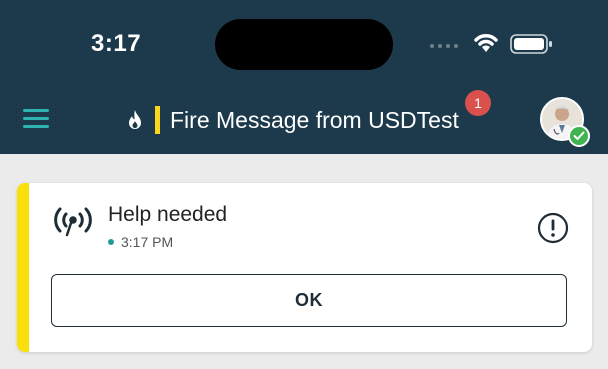 This screenshot has width=608, height=369. Describe the element at coordinates (304, 44) in the screenshot. I see `dynamic-island` at that location.